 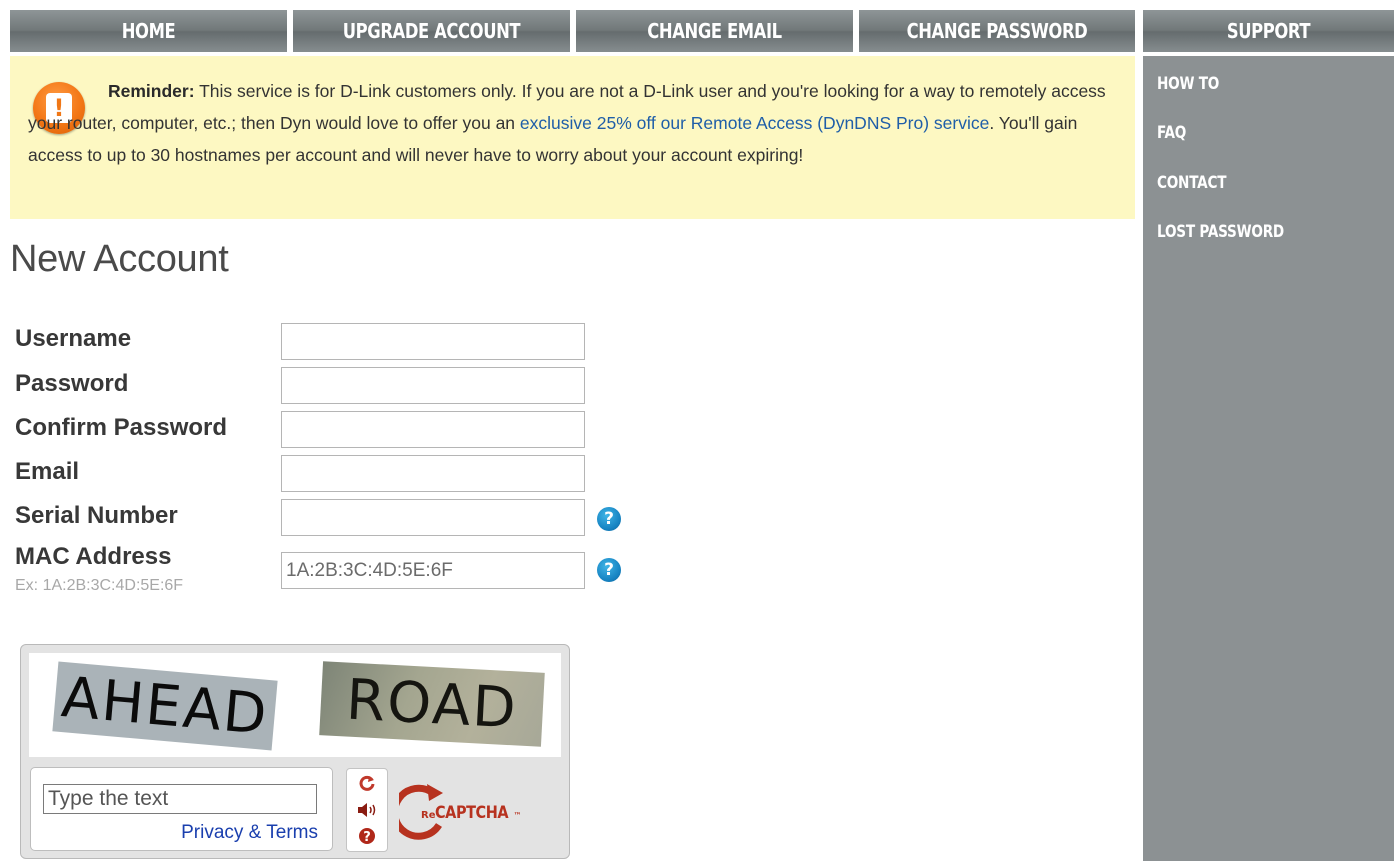 I want to click on mac-address-input, so click(x=433, y=570).